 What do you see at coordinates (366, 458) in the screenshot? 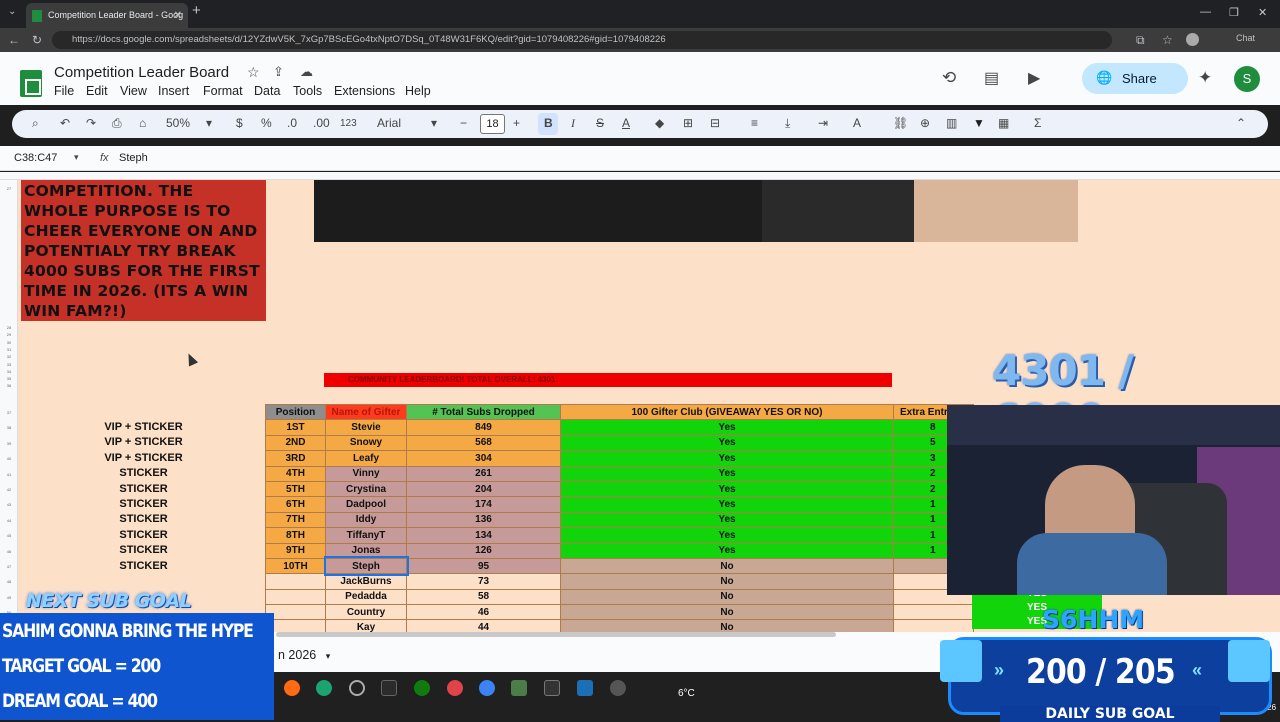
I see `cell-name: Leafy` at bounding box center [366, 458].